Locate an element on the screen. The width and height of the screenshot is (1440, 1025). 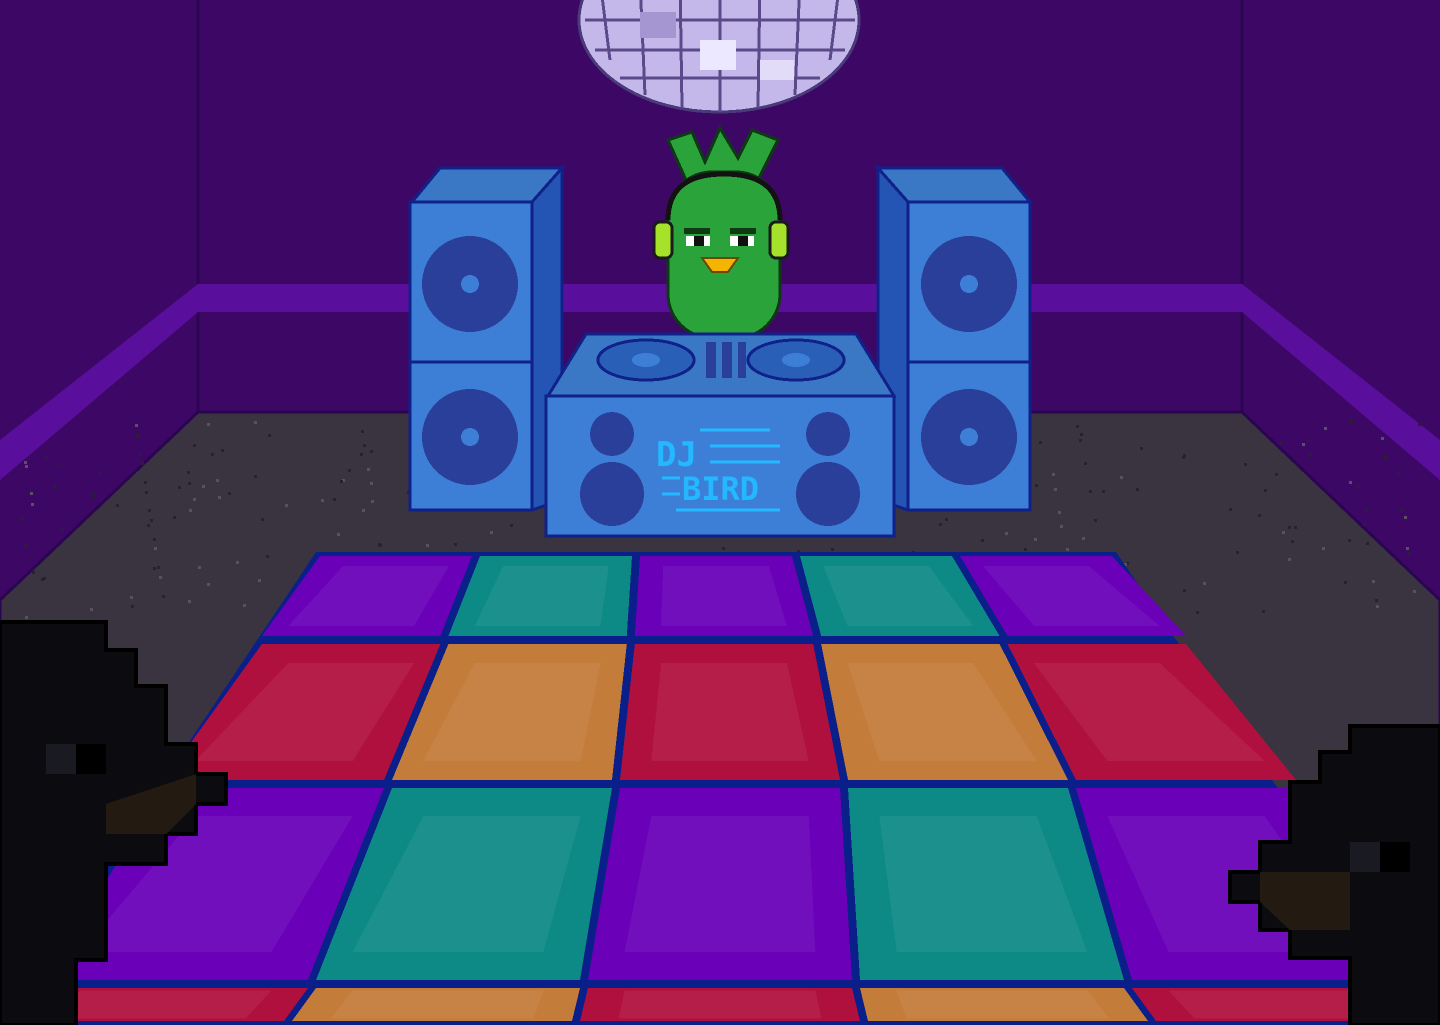
mixer-sliders is located at coordinates (726, 360).